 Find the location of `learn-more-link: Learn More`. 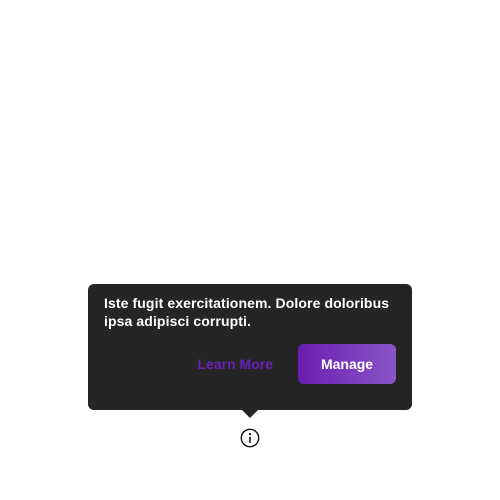

learn-more-link: Learn More is located at coordinates (235, 364).